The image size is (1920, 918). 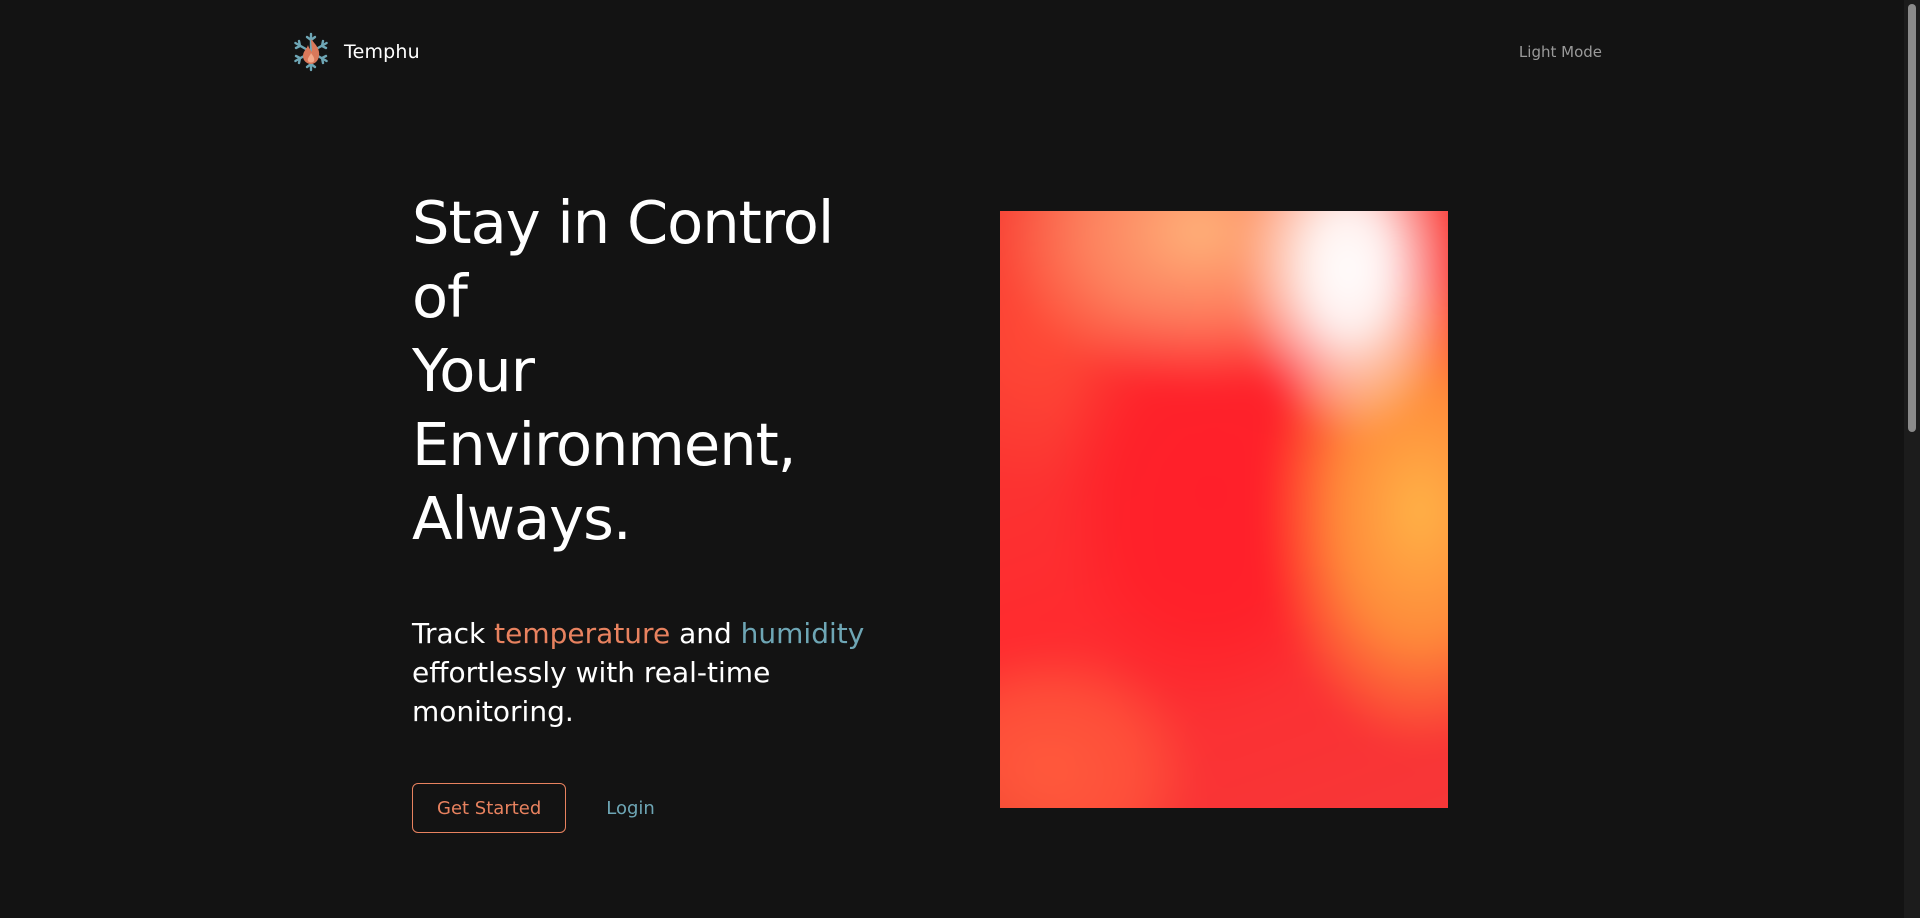 I want to click on brand-link: Temphu, so click(x=355, y=52).